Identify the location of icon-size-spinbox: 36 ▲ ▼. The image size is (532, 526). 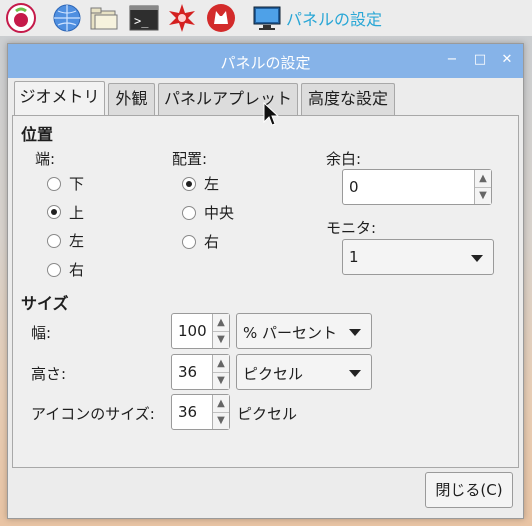
(200, 412).